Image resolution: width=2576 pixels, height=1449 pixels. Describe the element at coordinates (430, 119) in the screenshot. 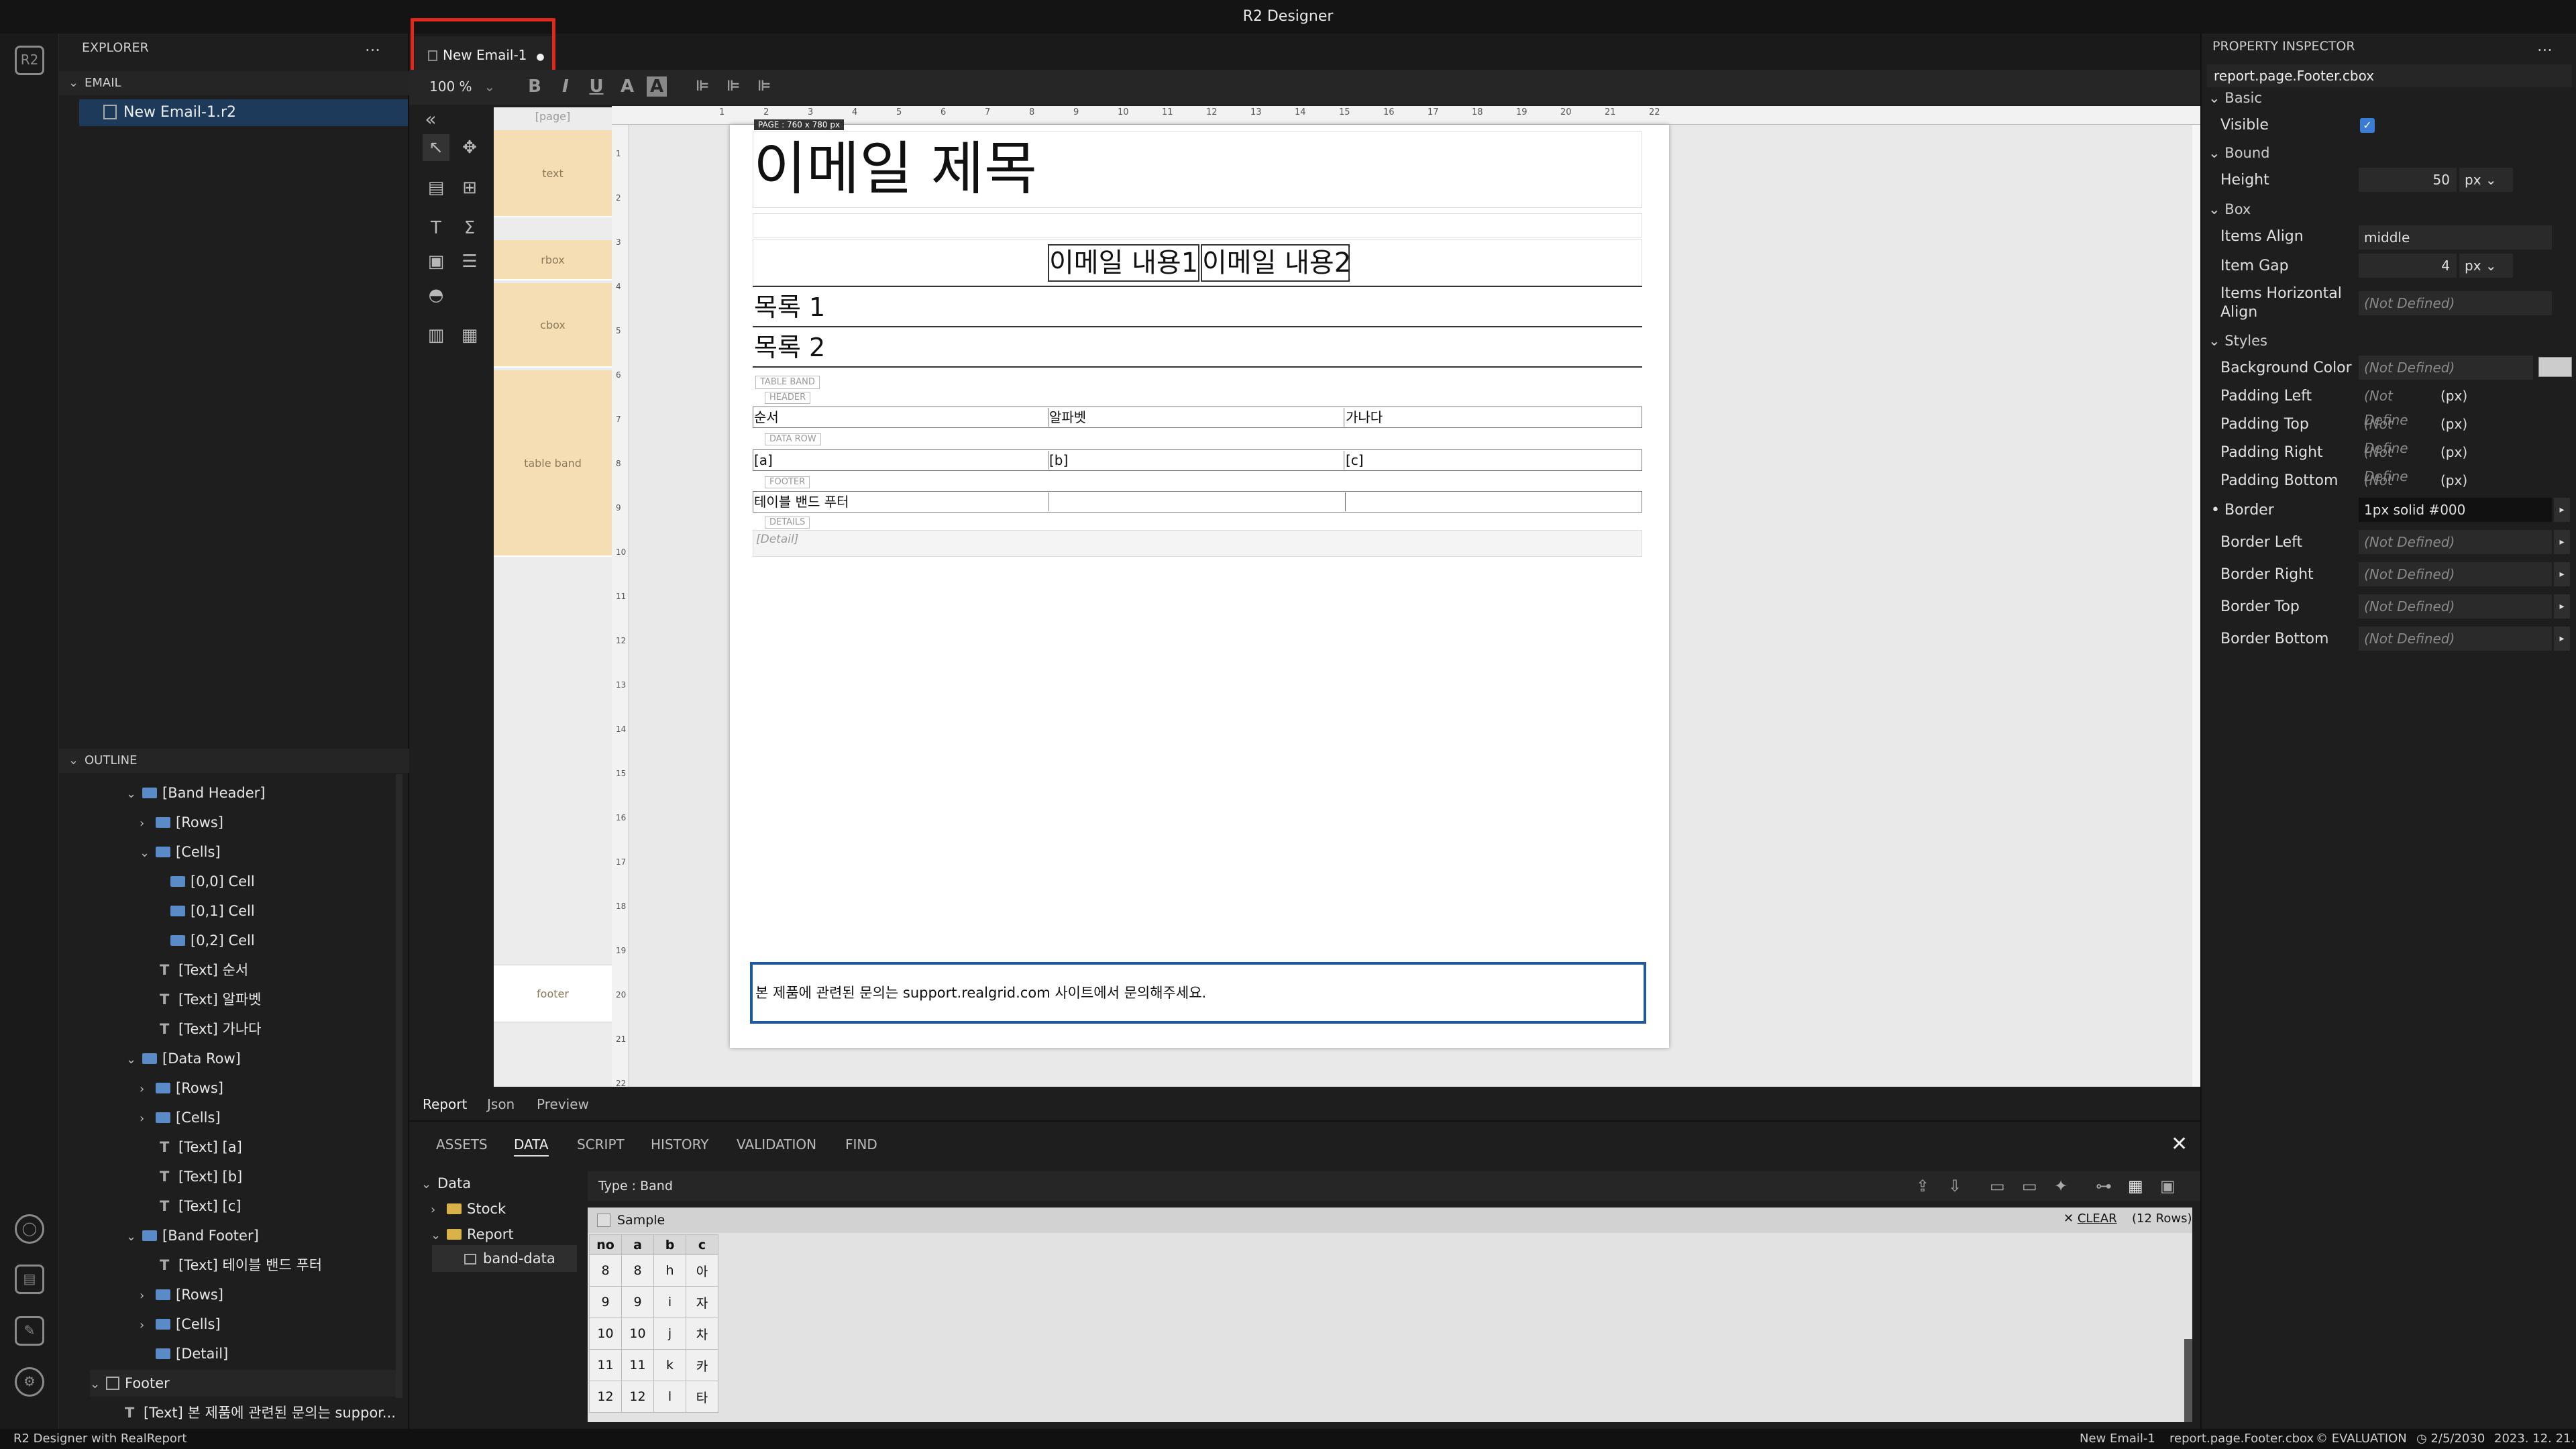

I see `collapse-icon: «` at that location.